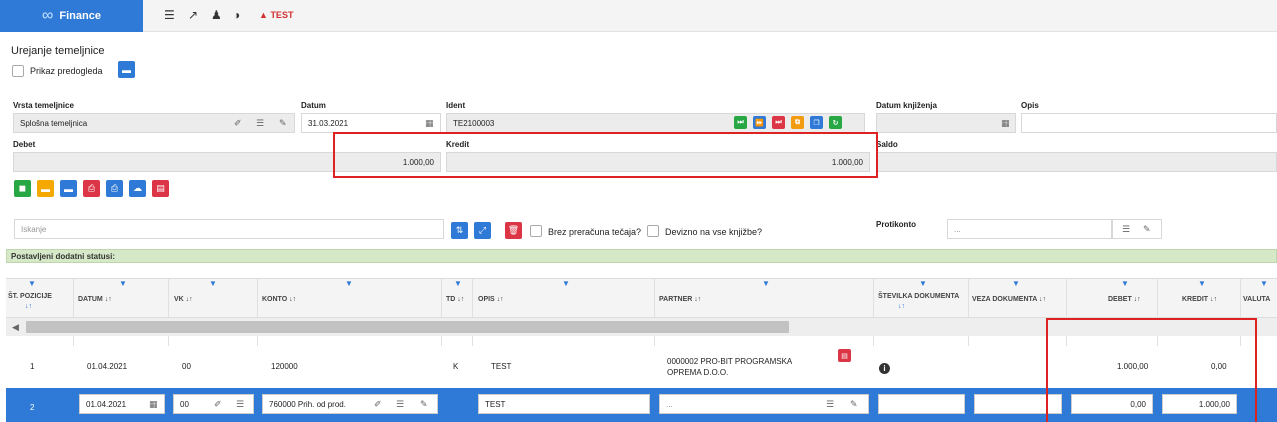 The height and width of the screenshot is (422, 1277). What do you see at coordinates (455, 299) in the screenshot?
I see `col-td: TD ↓↑` at bounding box center [455, 299].